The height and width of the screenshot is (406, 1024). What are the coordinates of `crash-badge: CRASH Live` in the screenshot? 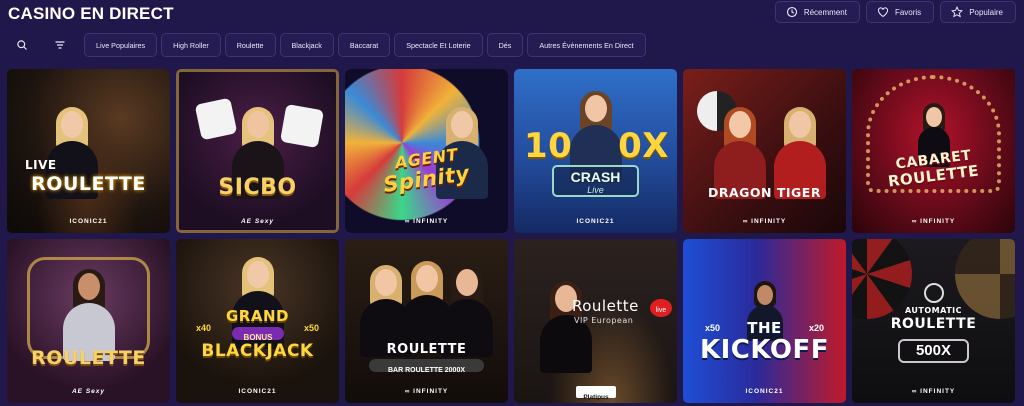 It's located at (595, 181).